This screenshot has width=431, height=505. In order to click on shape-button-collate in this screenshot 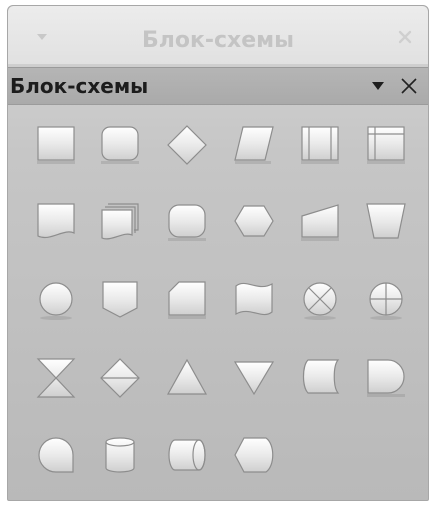, I will do `click(56, 378)`.